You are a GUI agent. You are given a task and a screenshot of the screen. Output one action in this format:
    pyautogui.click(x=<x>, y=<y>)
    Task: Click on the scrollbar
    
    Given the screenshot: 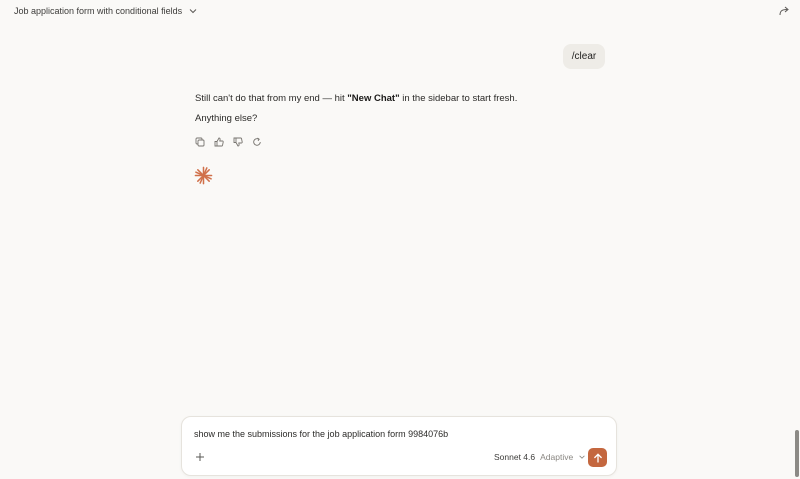 What is the action you would take?
    pyautogui.click(x=796, y=239)
    